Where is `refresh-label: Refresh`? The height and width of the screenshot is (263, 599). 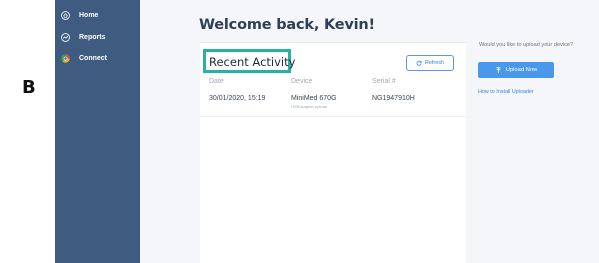 refresh-label: Refresh is located at coordinates (434, 63).